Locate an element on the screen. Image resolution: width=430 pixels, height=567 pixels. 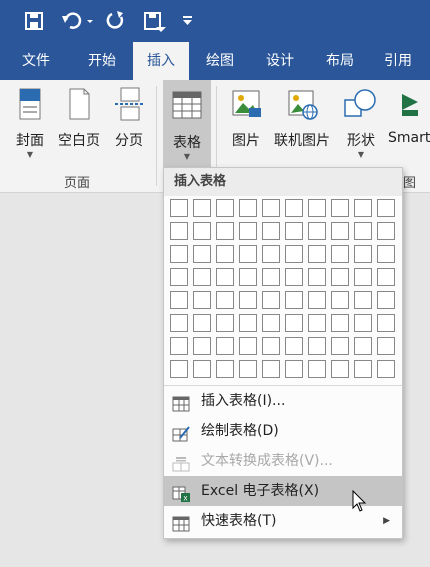
picture-button: 图片 is located at coordinates (246, 118).